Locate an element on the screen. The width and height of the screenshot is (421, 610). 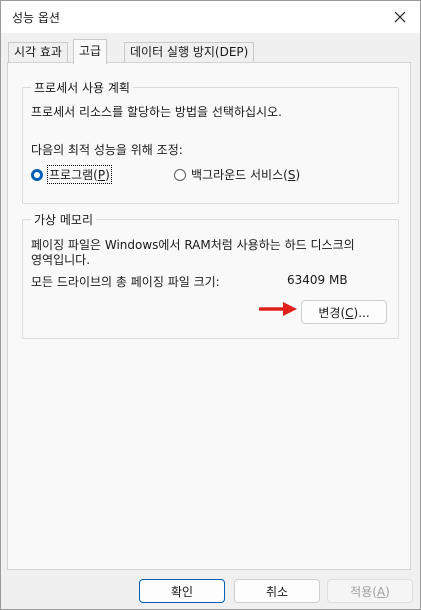
cancel-button: 취소 is located at coordinates (277, 591).